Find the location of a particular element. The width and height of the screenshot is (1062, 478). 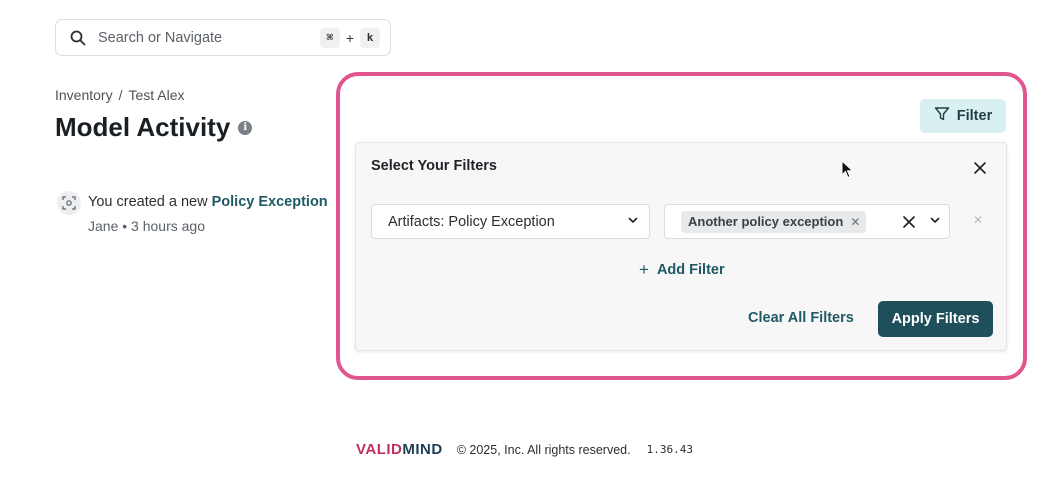

value-chip: Another policy exception ✕ is located at coordinates (774, 221).